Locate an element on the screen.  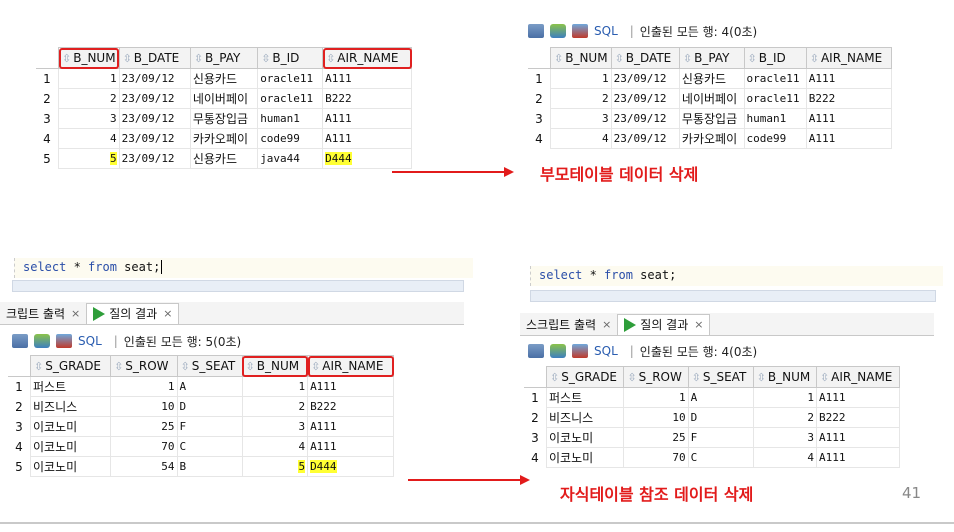
cell-s-row: 25 is located at coordinates (144, 426).